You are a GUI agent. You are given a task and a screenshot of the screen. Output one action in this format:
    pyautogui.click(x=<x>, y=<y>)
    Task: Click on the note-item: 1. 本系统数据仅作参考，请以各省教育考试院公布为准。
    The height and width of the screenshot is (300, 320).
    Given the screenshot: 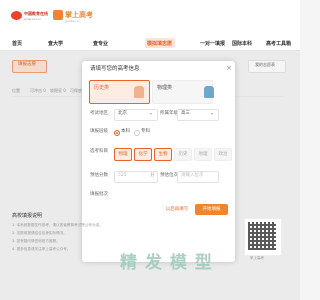 What is the action you would take?
    pyautogui.click(x=57, y=225)
    